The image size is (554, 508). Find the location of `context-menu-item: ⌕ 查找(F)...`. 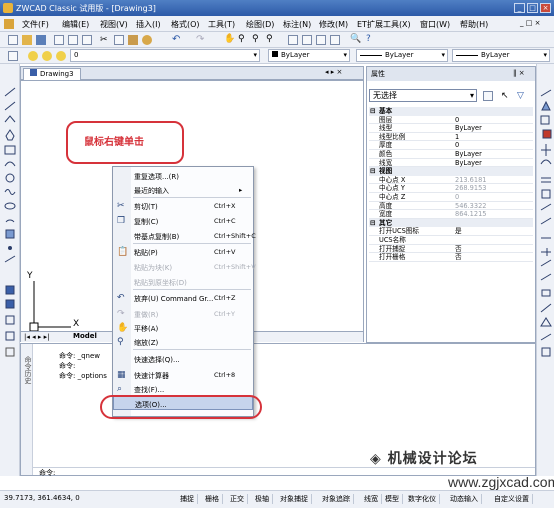

context-menu-item: ⌕ 查找(F)... is located at coordinates (183, 389).